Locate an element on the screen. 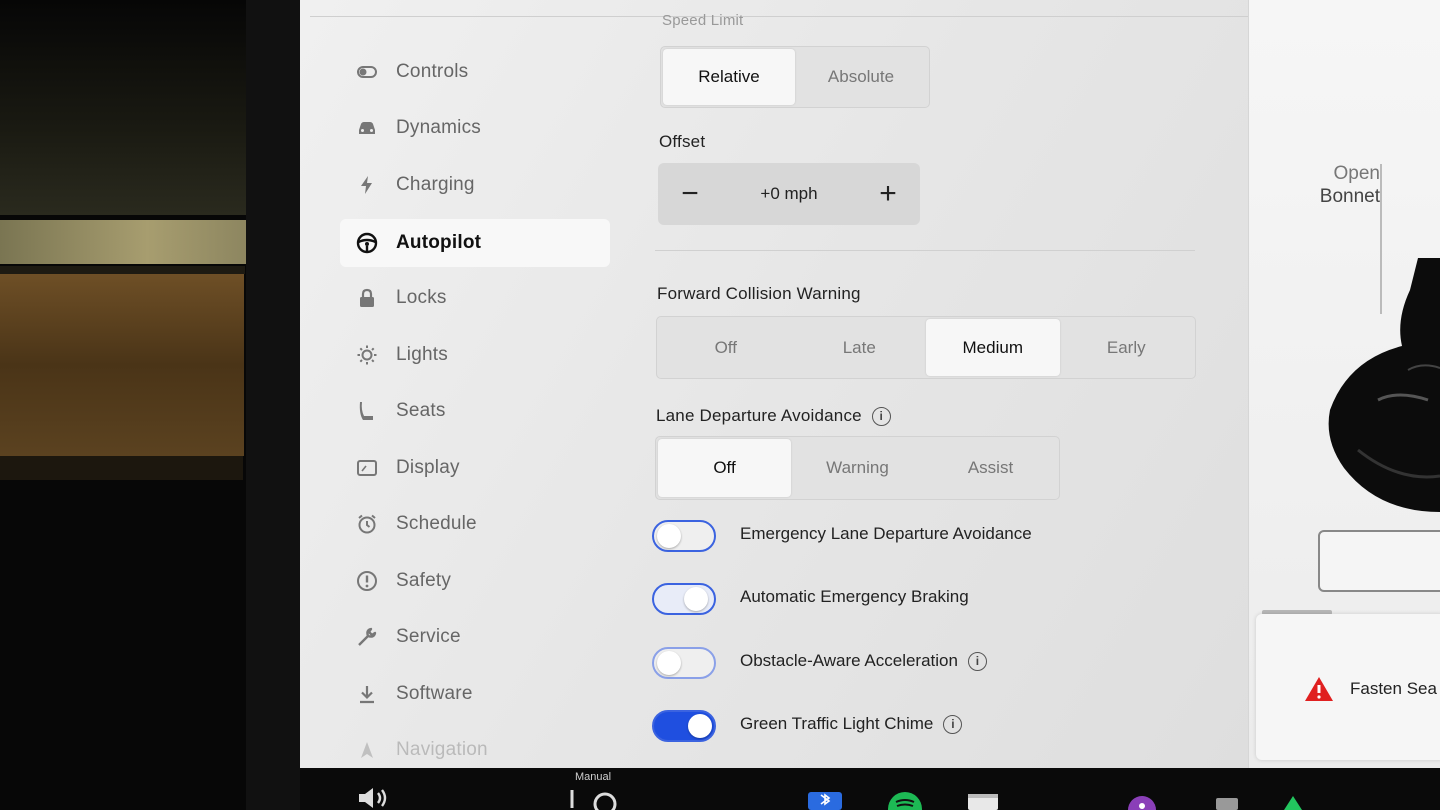  sidebar-item-label: Schedule is located at coordinates (436, 523).